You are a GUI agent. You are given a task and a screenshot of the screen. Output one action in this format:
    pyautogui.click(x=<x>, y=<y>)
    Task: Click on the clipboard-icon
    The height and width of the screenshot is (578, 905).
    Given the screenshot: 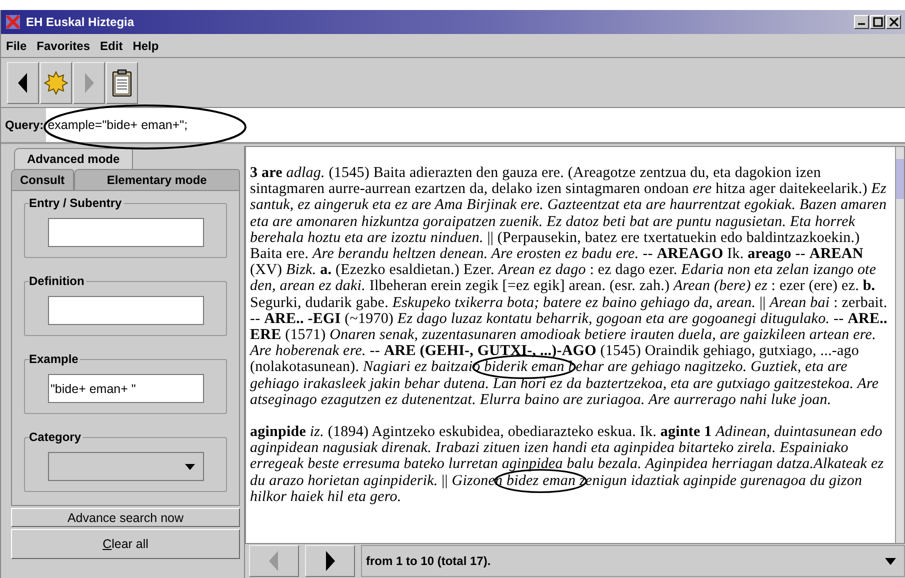 What is the action you would take?
    pyautogui.click(x=122, y=82)
    